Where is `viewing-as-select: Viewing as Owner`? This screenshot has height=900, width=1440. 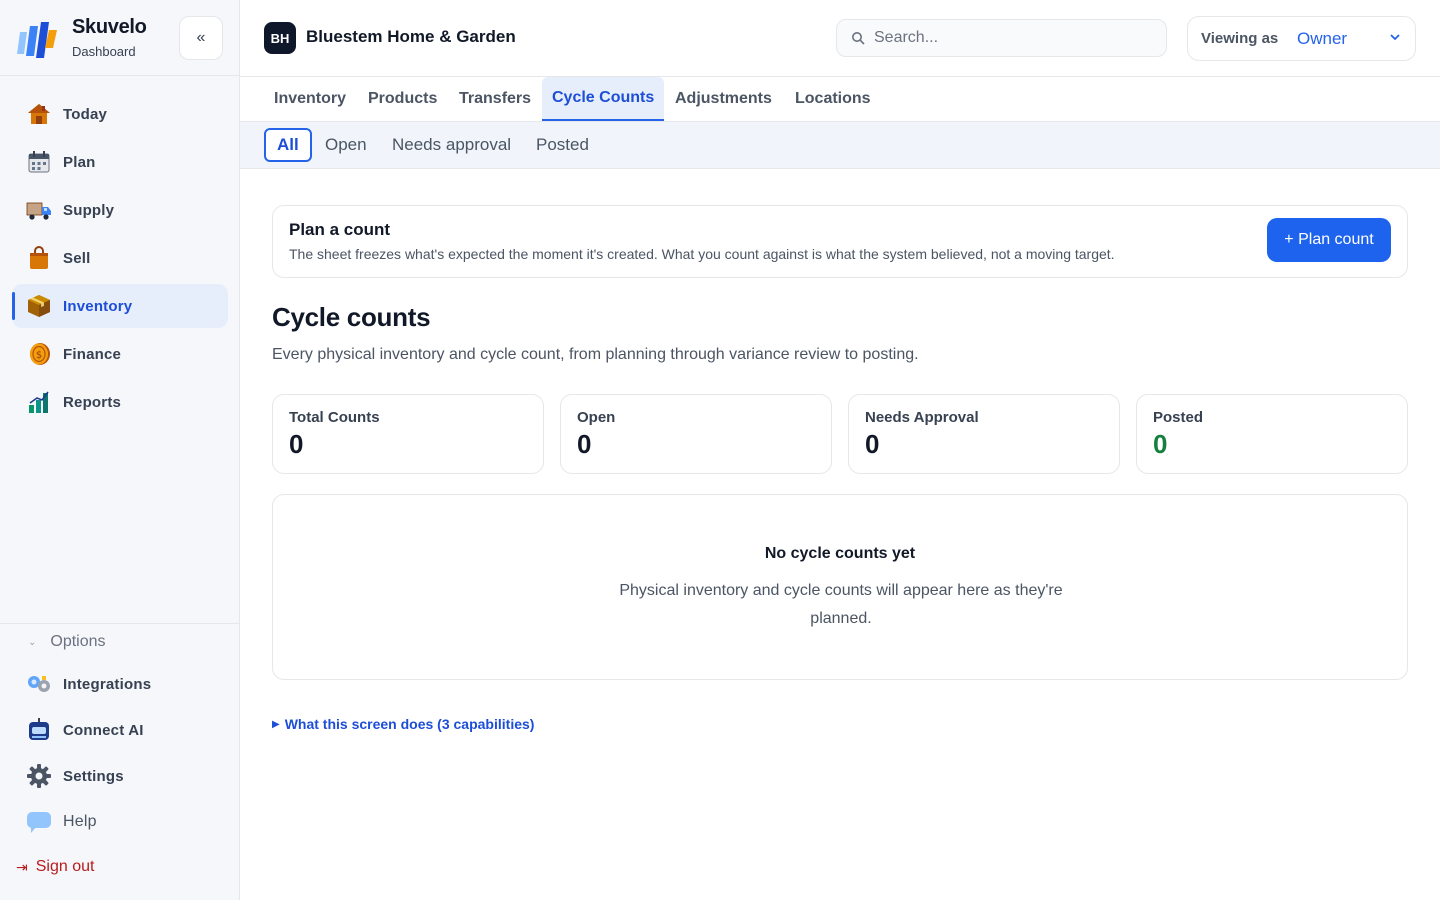
viewing-as-select: Viewing as Owner is located at coordinates (1301, 38).